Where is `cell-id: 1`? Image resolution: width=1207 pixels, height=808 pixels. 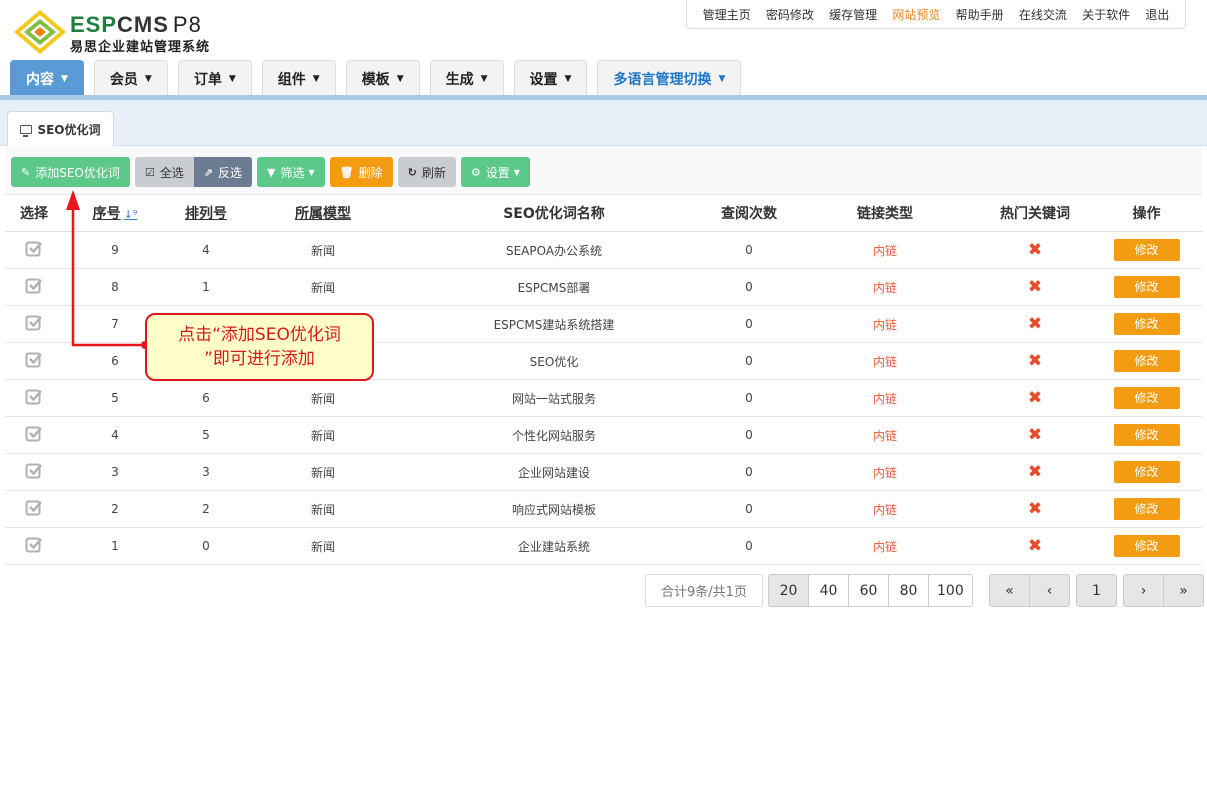 cell-id: 1 is located at coordinates (115, 546).